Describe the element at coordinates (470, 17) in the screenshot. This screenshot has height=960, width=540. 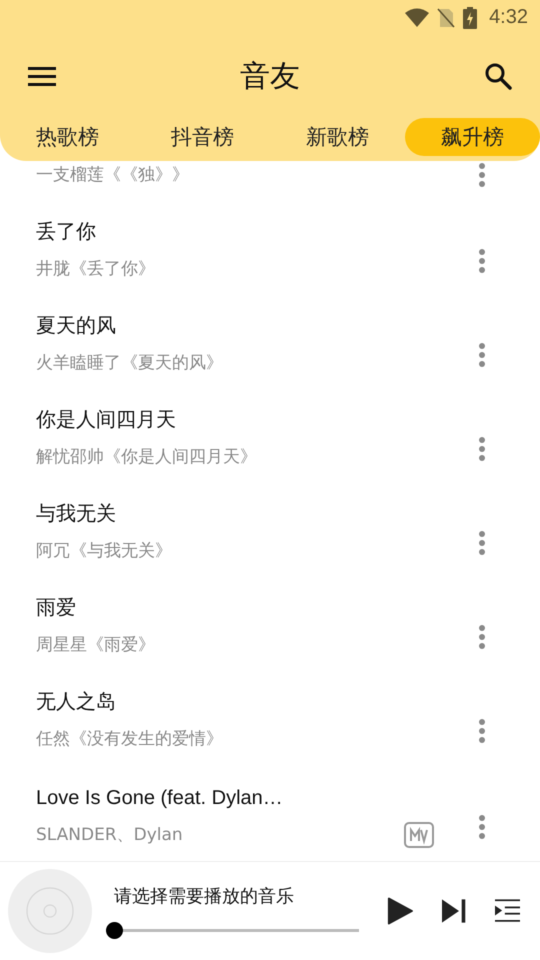
I see `battery-icon` at that location.